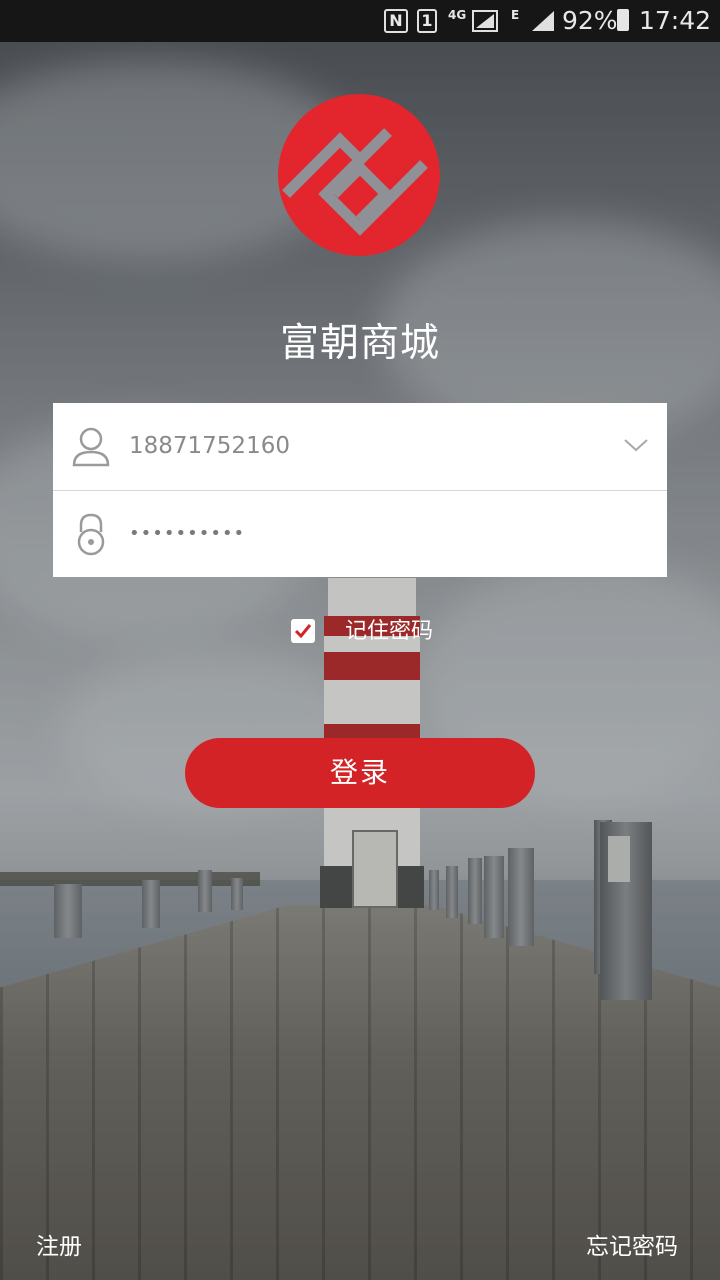 The image size is (720, 1280). Describe the element at coordinates (91, 447) in the screenshot. I see `user-icon` at that location.